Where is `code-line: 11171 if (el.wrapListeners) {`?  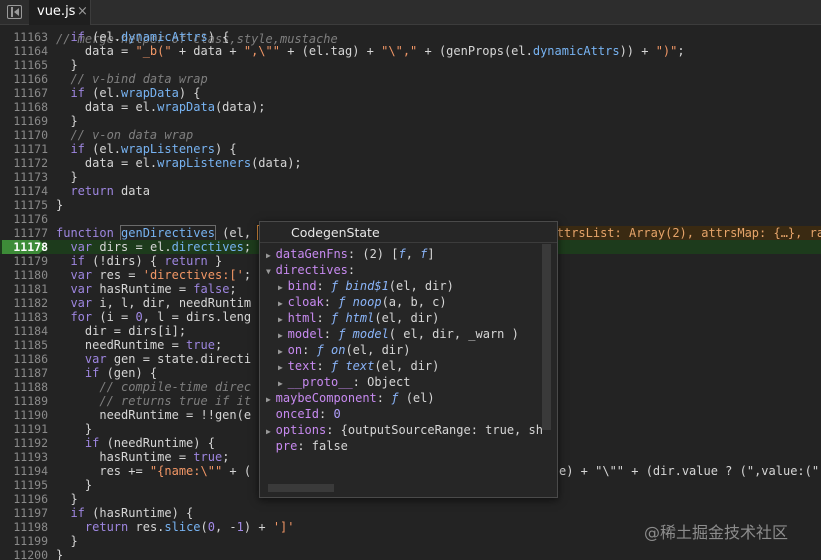 code-line: 11171 if (el.wrapListeners) { is located at coordinates (410, 149).